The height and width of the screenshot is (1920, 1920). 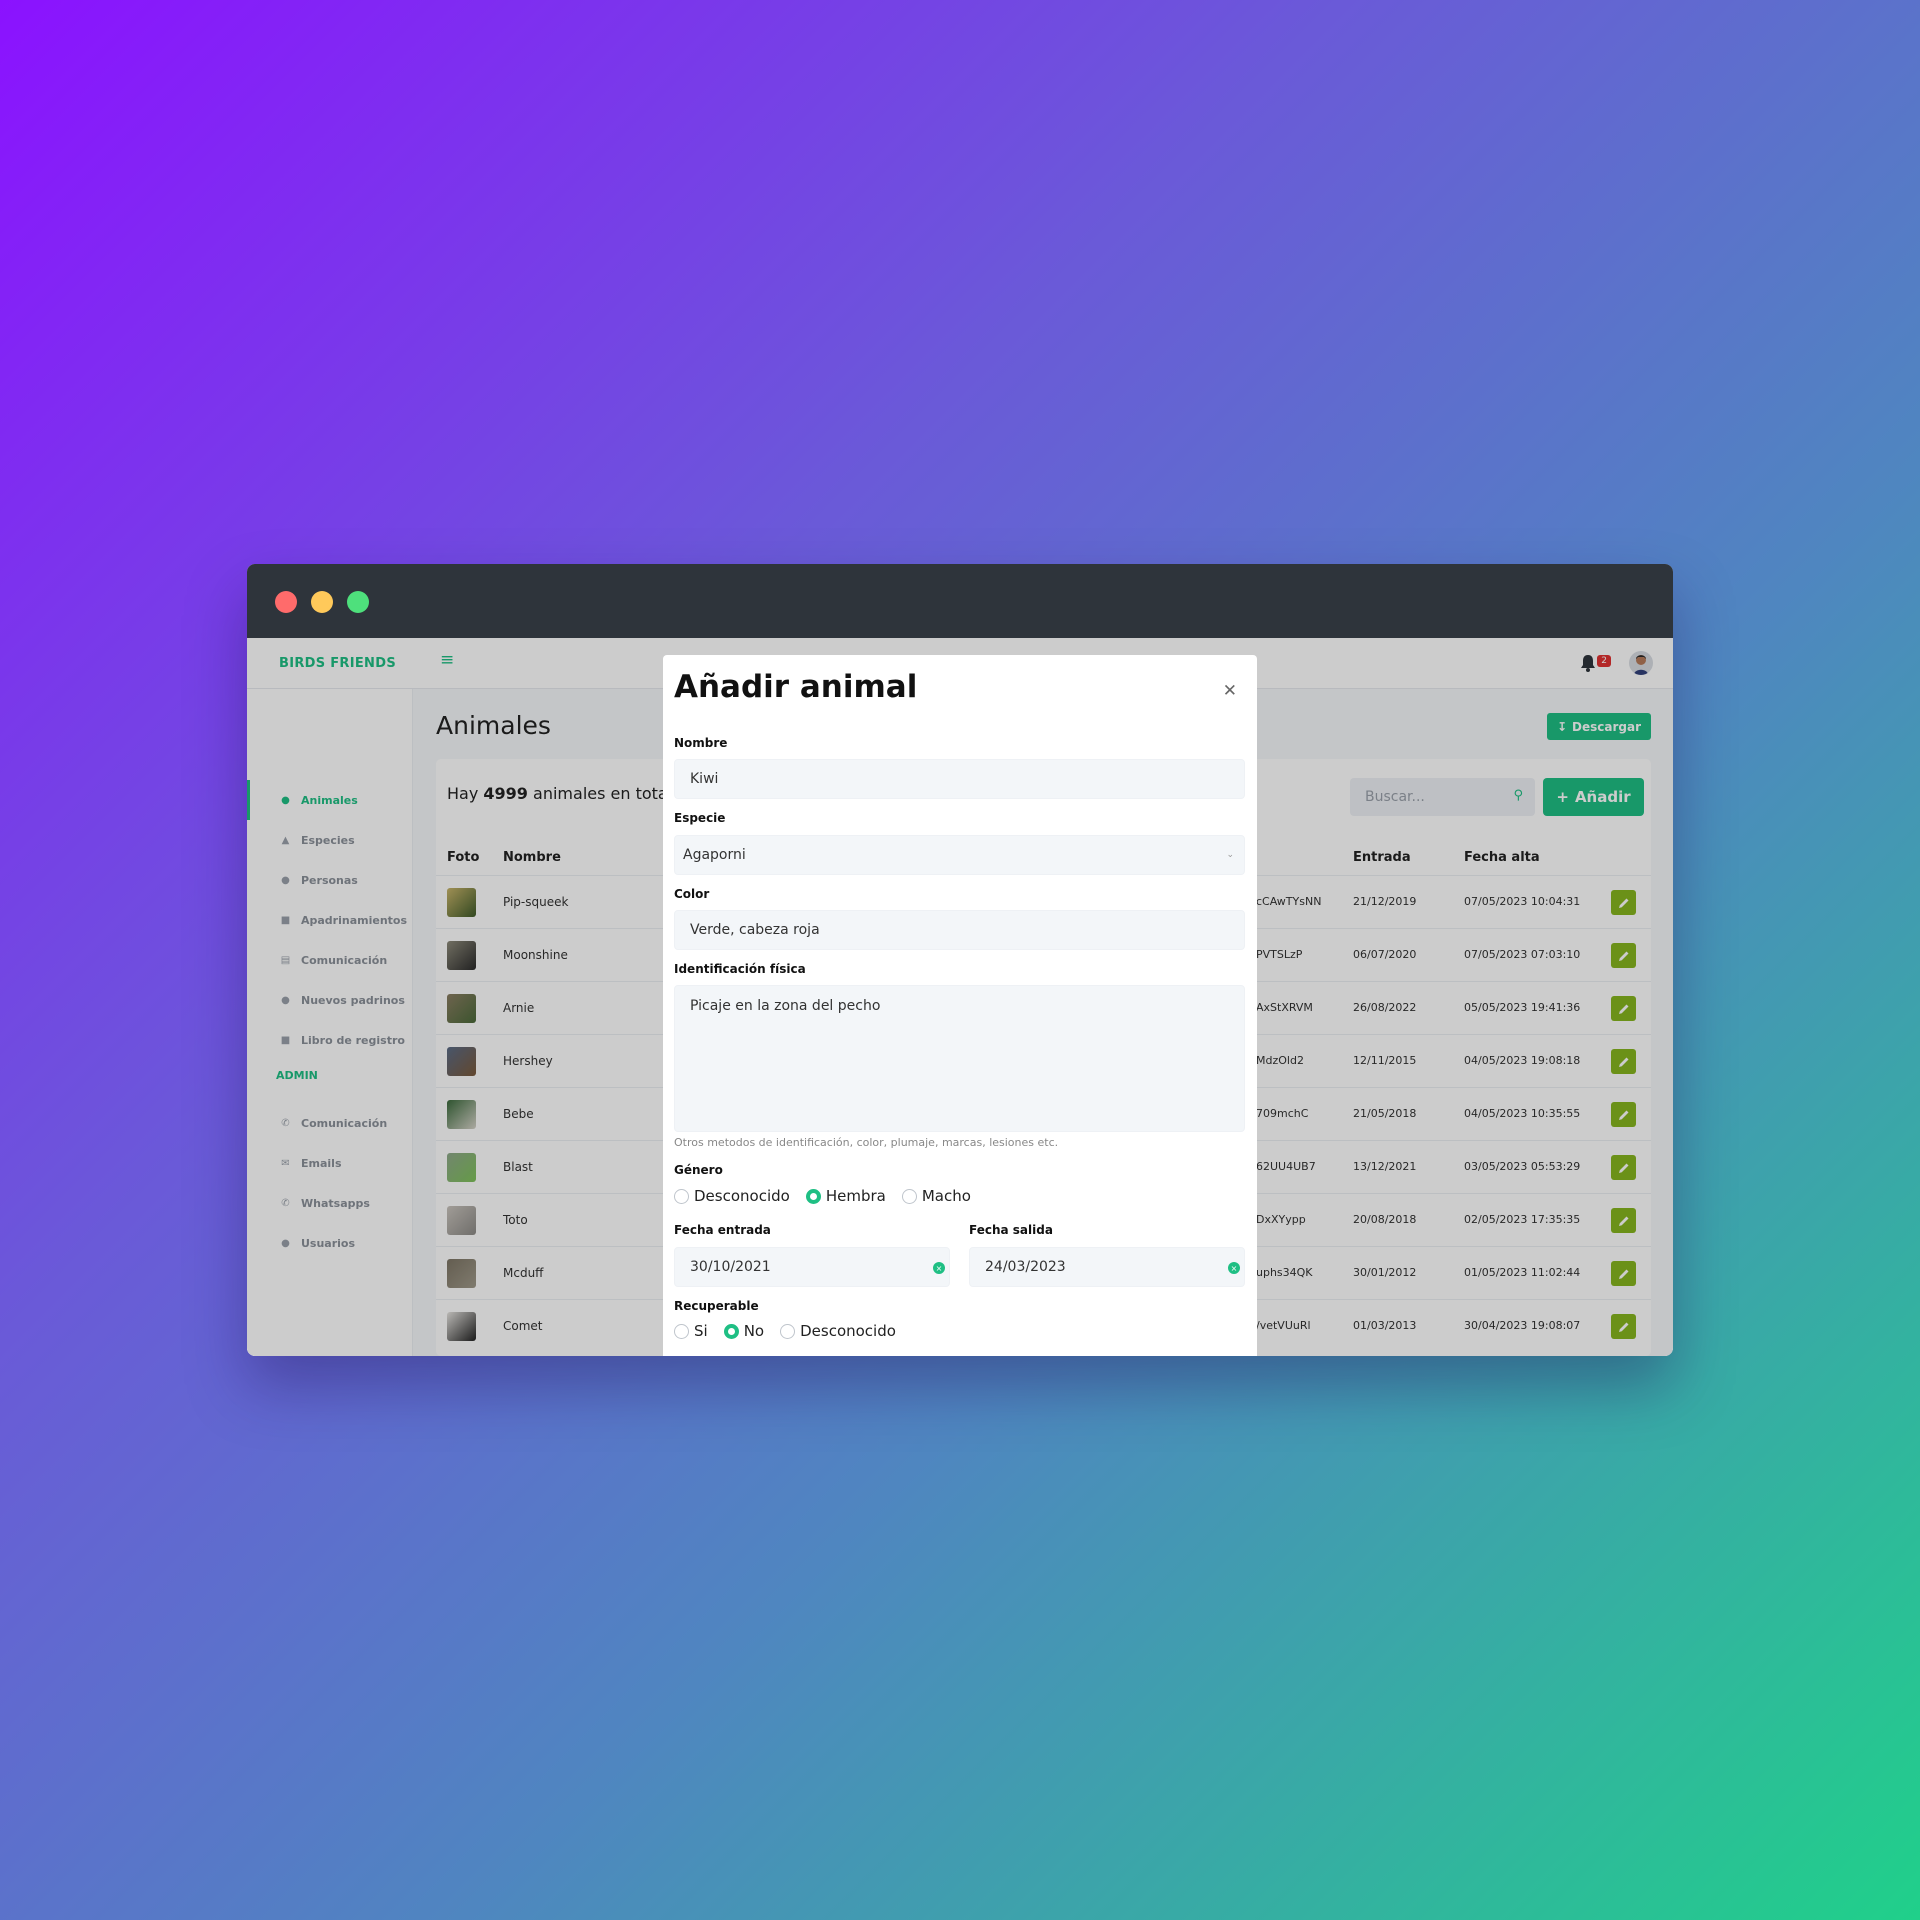 What do you see at coordinates (740, 969) in the screenshot?
I see `identificacion-label: Identificación física` at bounding box center [740, 969].